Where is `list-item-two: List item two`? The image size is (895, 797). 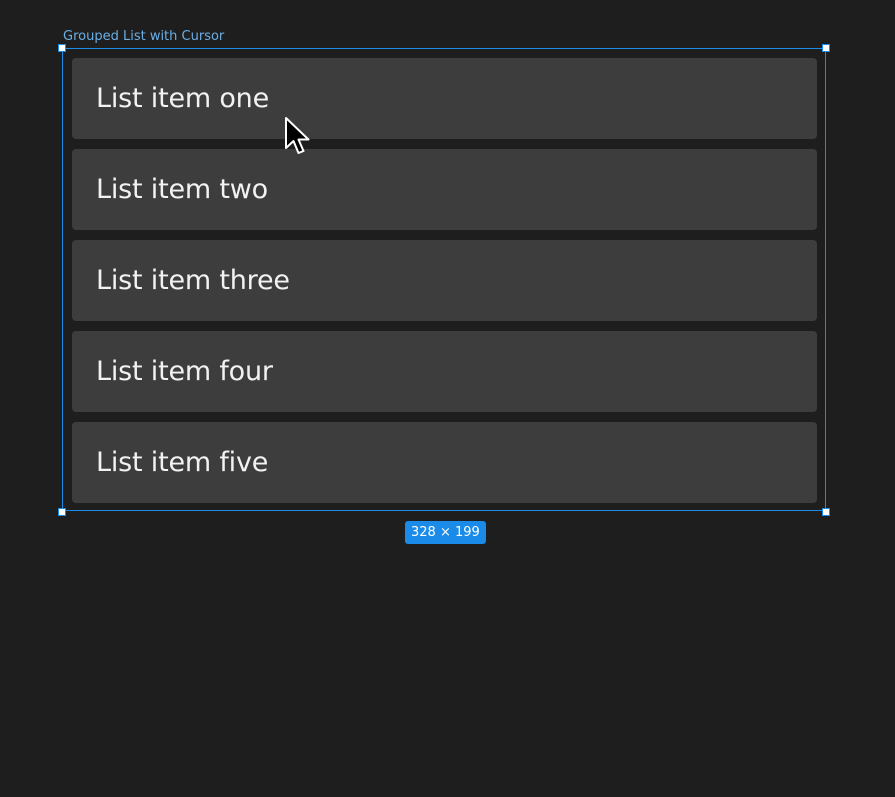 list-item-two: List item two is located at coordinates (444, 189).